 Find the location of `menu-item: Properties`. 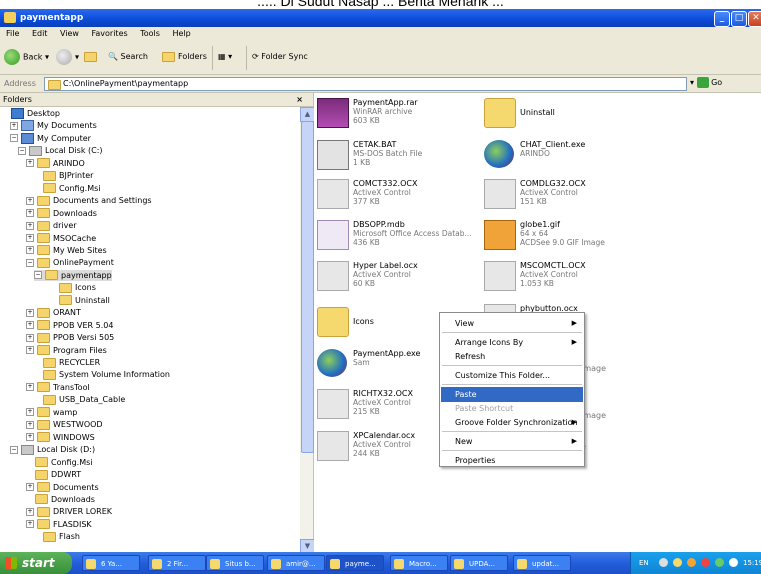

menu-item: Properties is located at coordinates (512, 460).